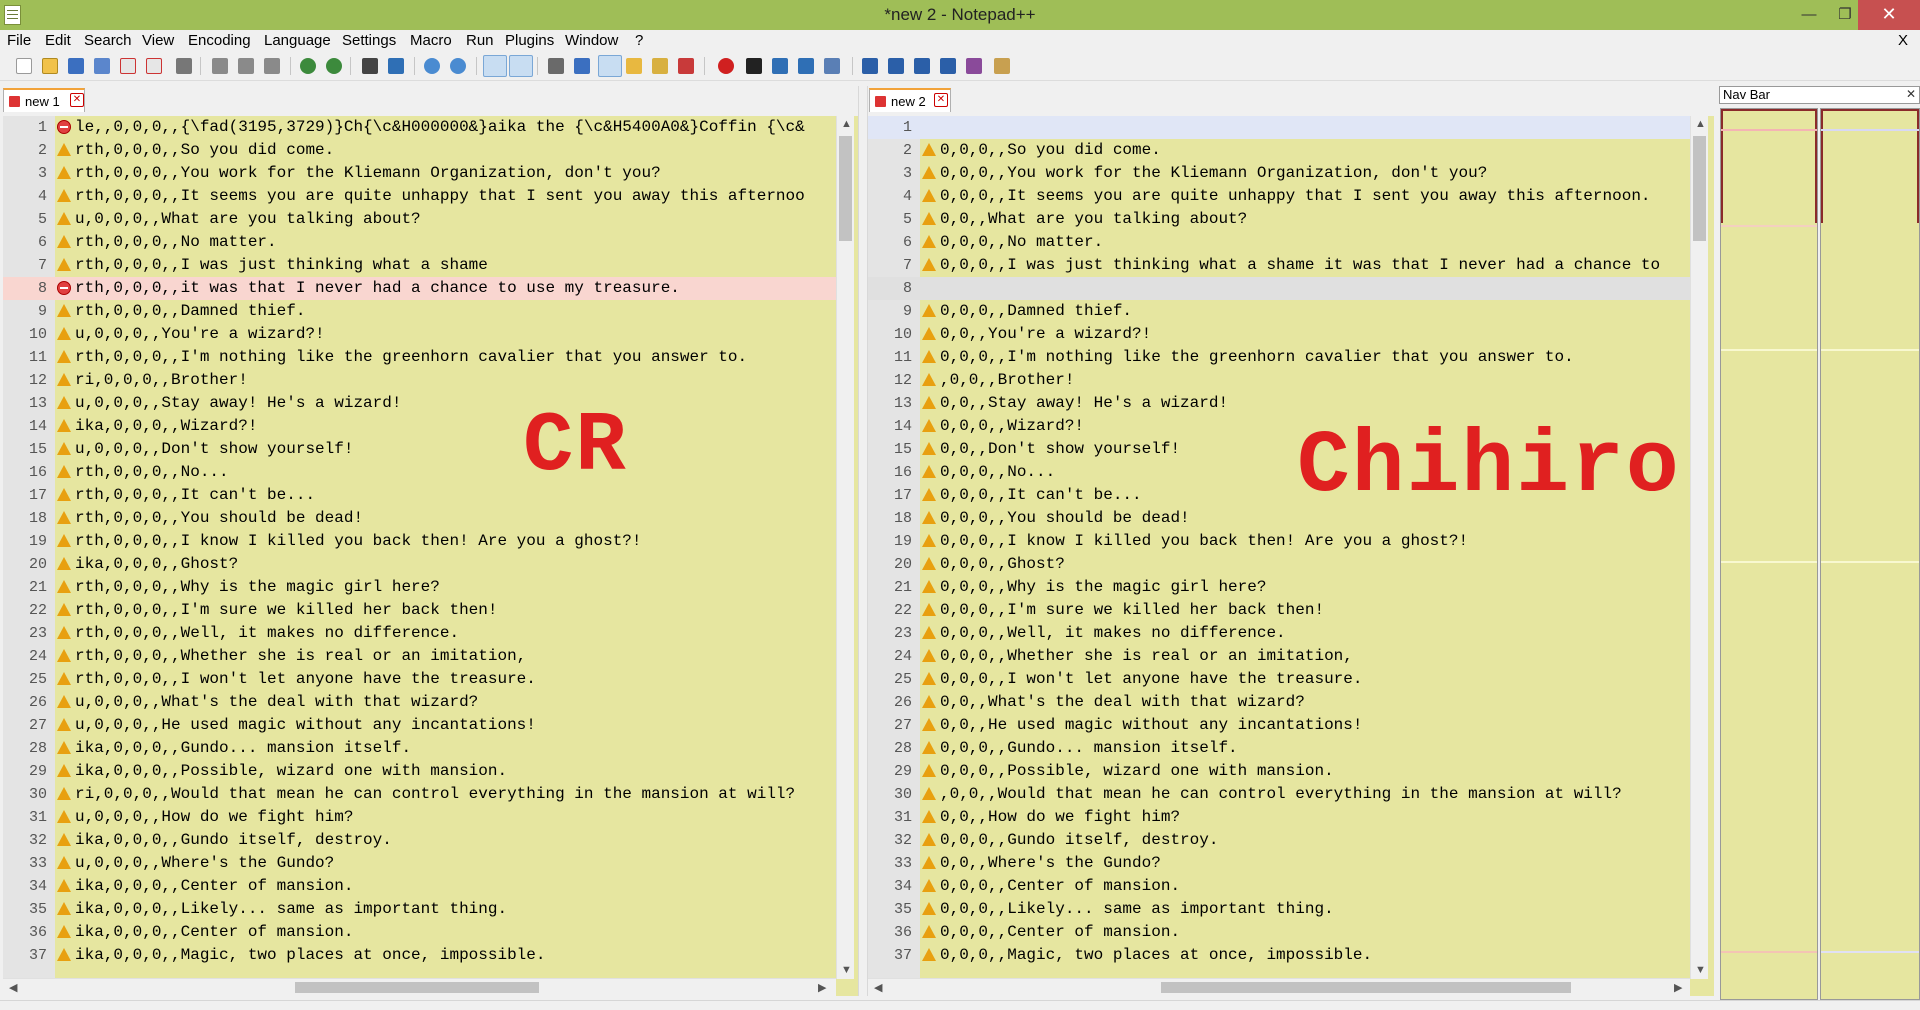 The height and width of the screenshot is (1010, 1920). What do you see at coordinates (419, 840) in the screenshot?
I see `editor-line: 32 ika,0,0,0,,Gundo itself, destroy.` at bounding box center [419, 840].